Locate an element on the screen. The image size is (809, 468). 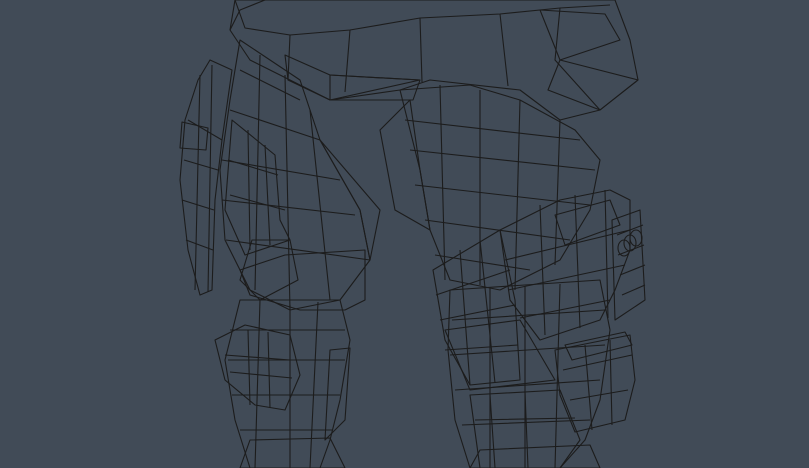
right-thigh-pouch is located at coordinates (572, 265).